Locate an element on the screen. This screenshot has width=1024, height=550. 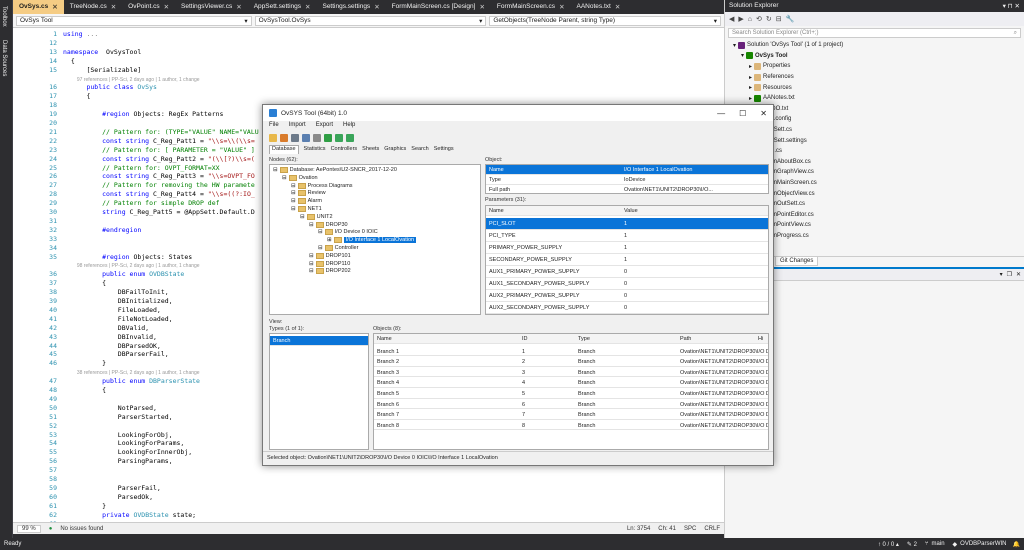
code-line: LookingForObj, is located at coordinates (118, 435).